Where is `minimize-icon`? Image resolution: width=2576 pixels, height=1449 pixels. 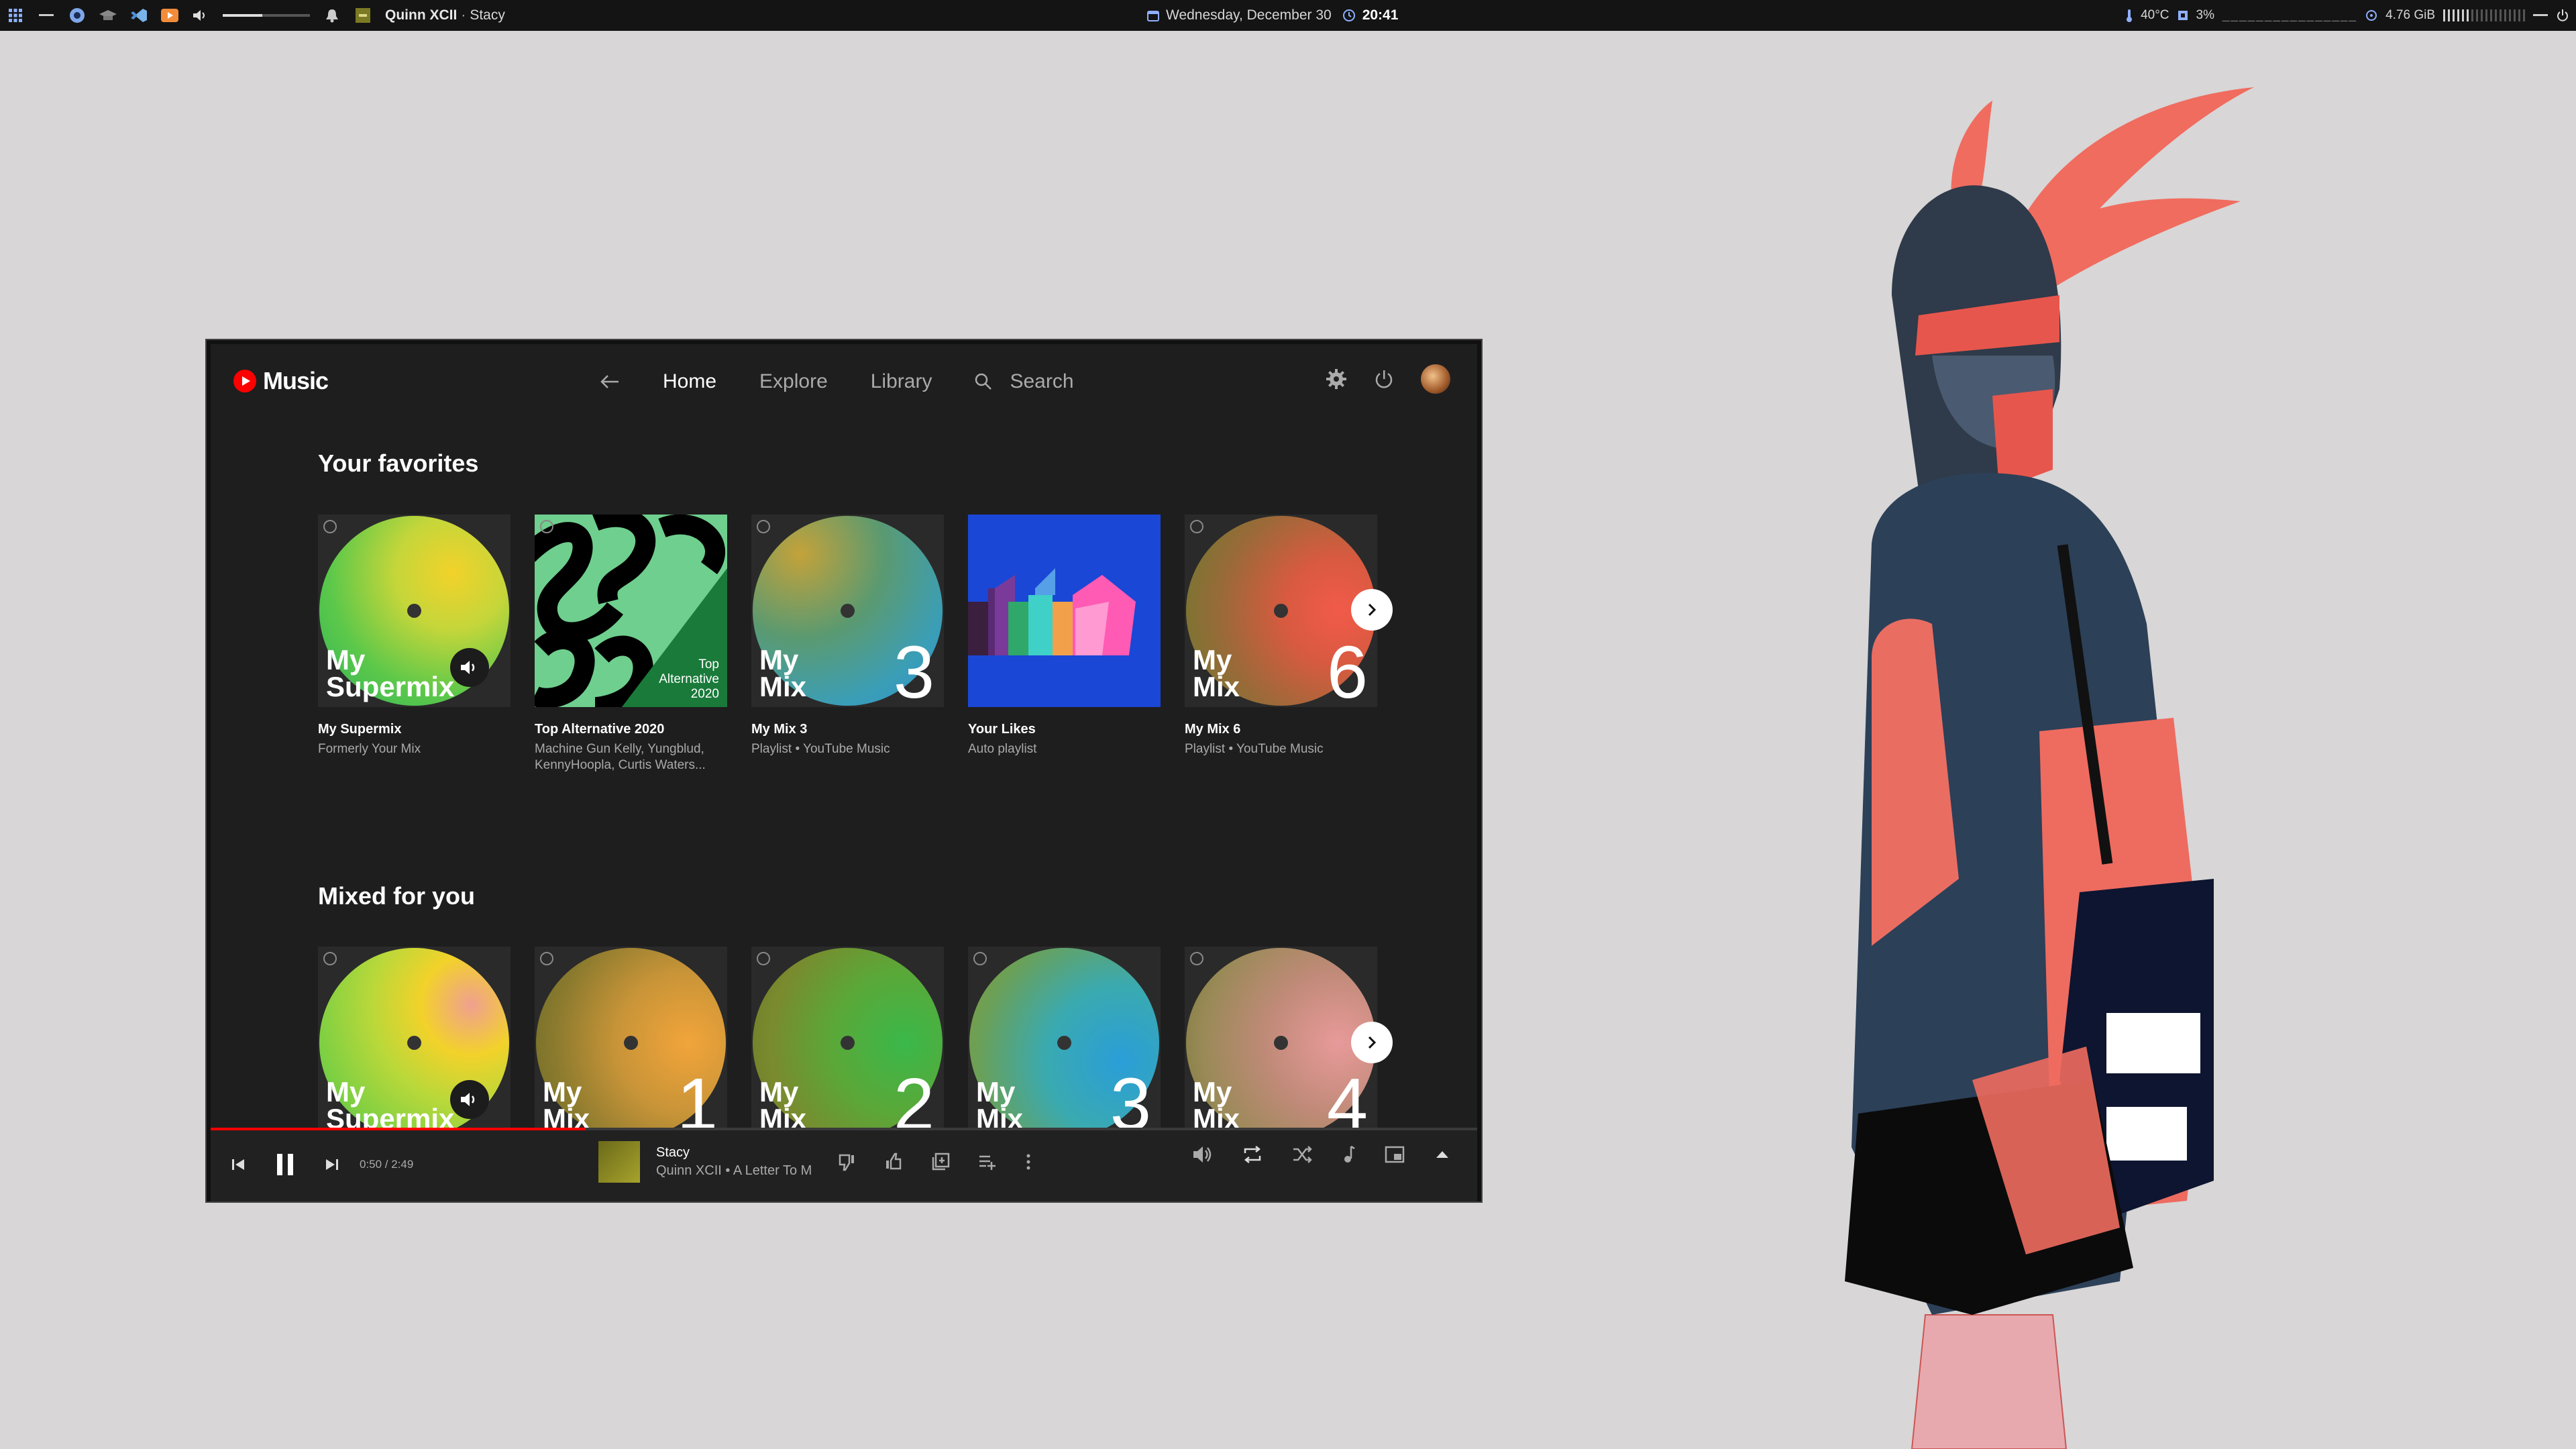 minimize-icon is located at coordinates (46, 15).